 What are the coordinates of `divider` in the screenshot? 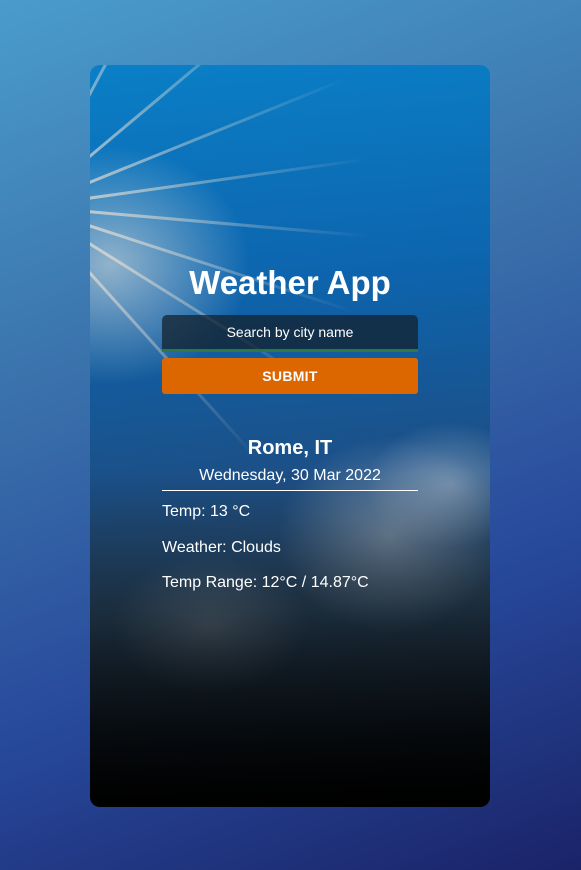 It's located at (290, 490).